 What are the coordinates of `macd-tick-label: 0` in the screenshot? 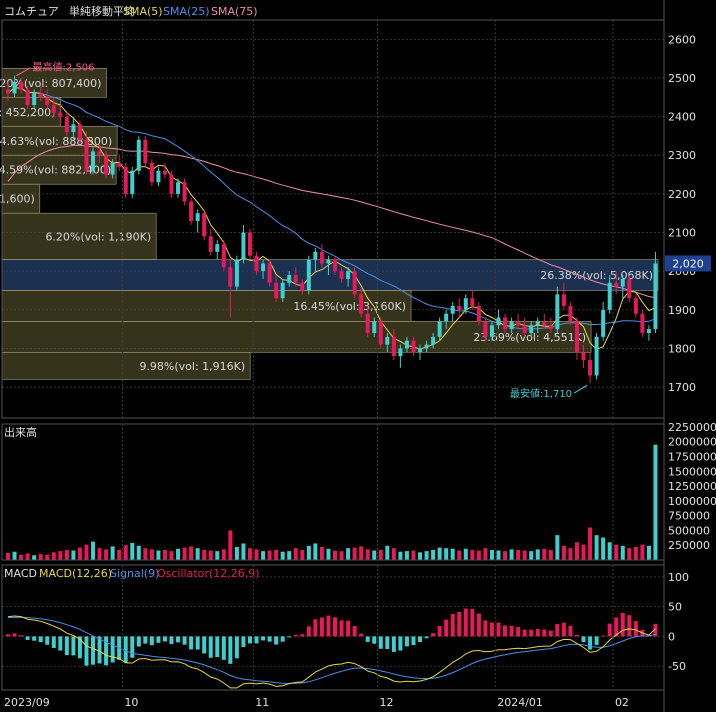 It's located at (671, 636).